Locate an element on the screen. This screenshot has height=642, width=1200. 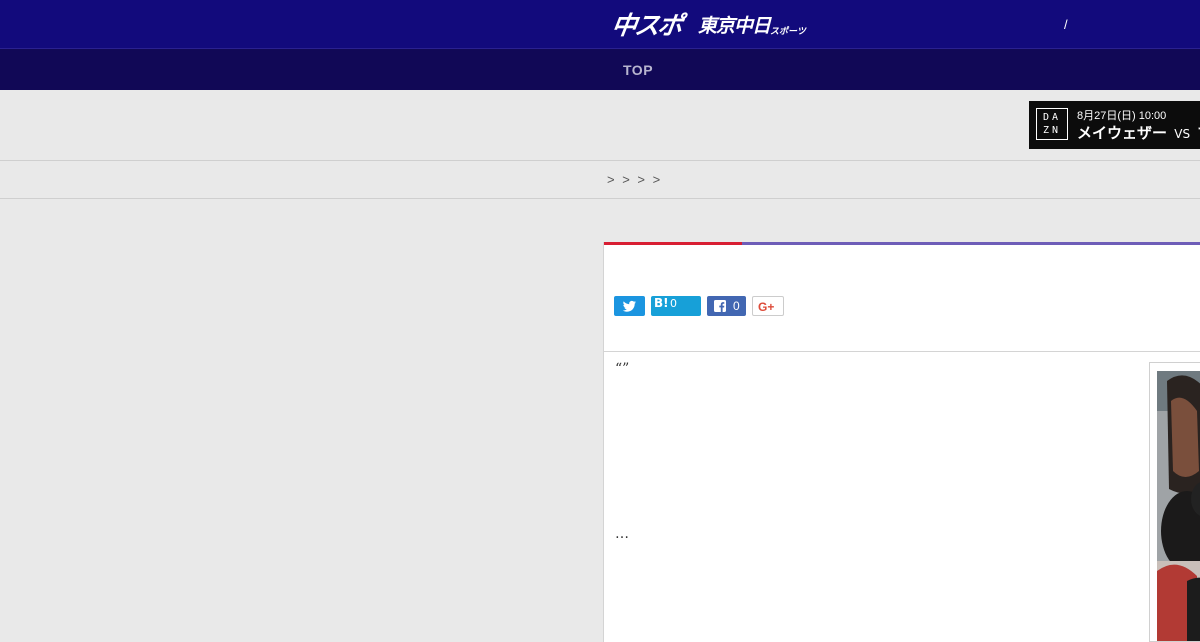
article-lead-quote: “” is located at coordinates (622, 369).